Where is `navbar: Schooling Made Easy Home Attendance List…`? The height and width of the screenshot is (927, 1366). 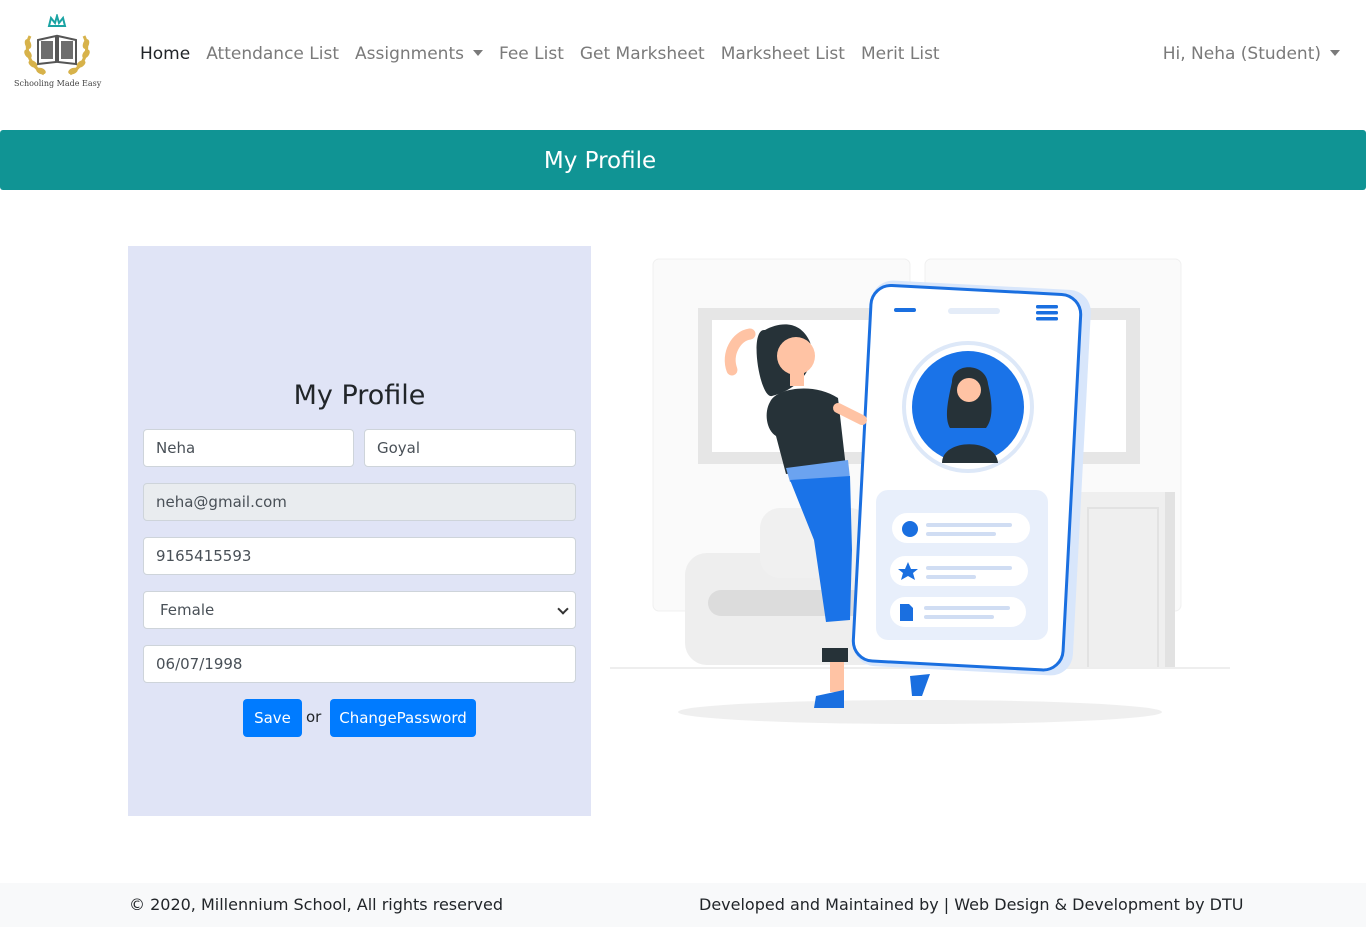 navbar: Schooling Made Easy Home Attendance List… is located at coordinates (683, 54).